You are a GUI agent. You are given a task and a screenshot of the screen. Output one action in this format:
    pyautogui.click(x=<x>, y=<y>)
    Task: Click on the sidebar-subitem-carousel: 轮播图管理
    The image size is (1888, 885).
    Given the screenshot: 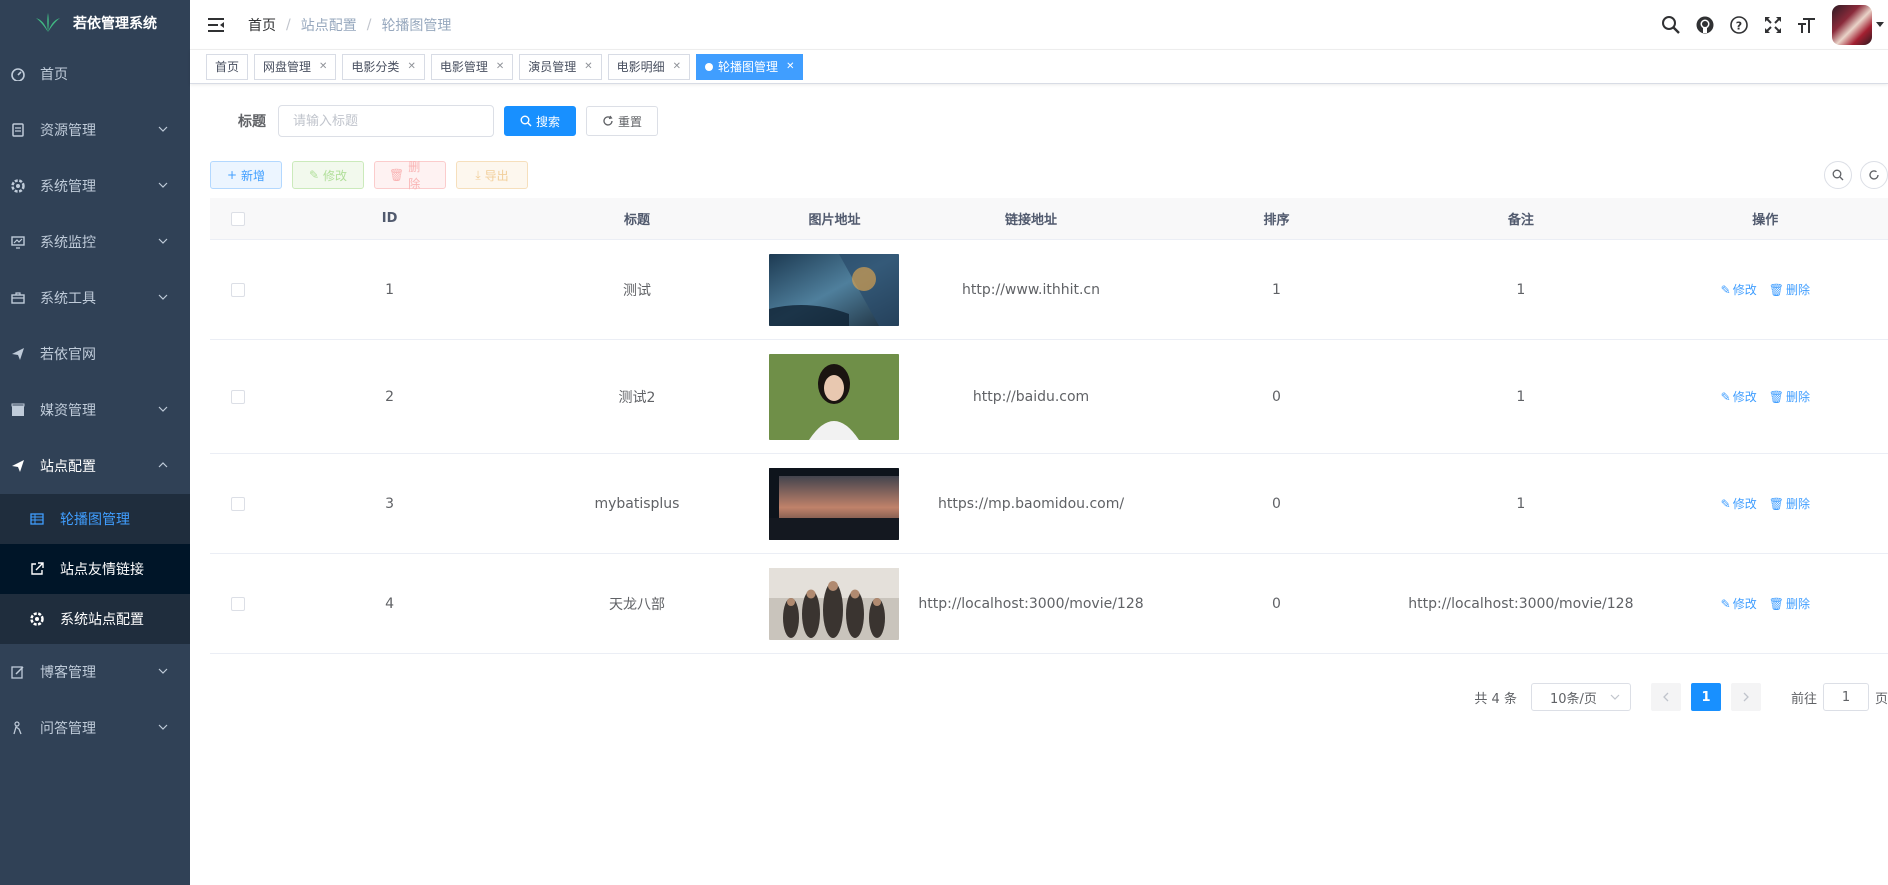 What is the action you would take?
    pyautogui.click(x=95, y=519)
    